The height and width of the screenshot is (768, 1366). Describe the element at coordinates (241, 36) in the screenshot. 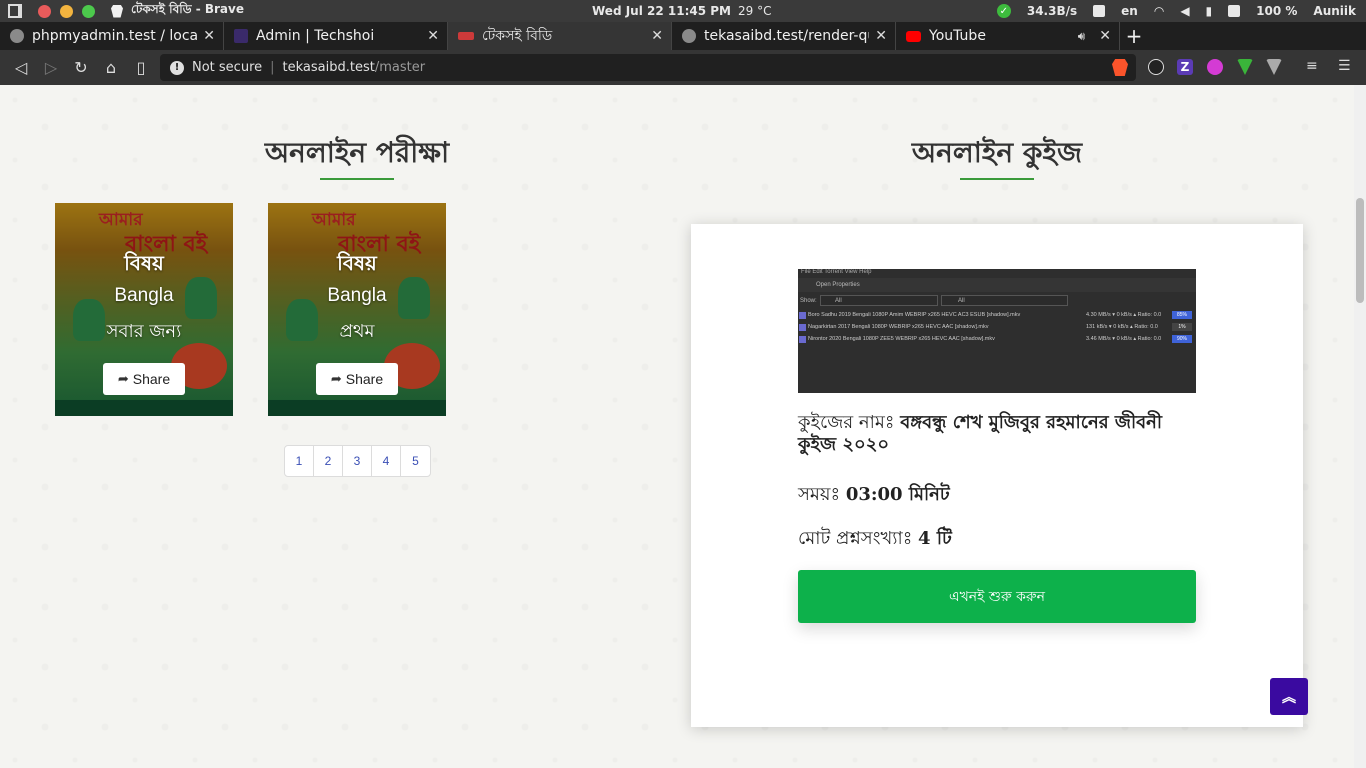

I see `site-icon` at that location.